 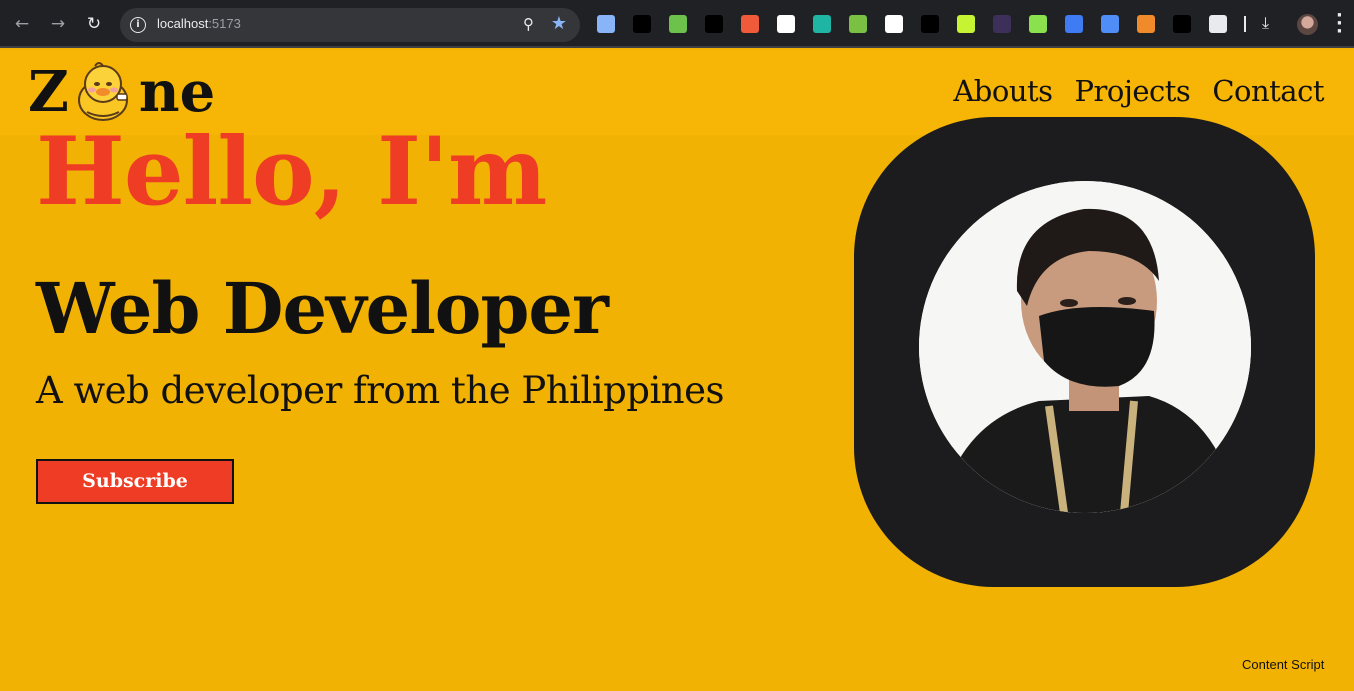 What do you see at coordinates (22, 24) in the screenshot?
I see `back-icon: ←` at bounding box center [22, 24].